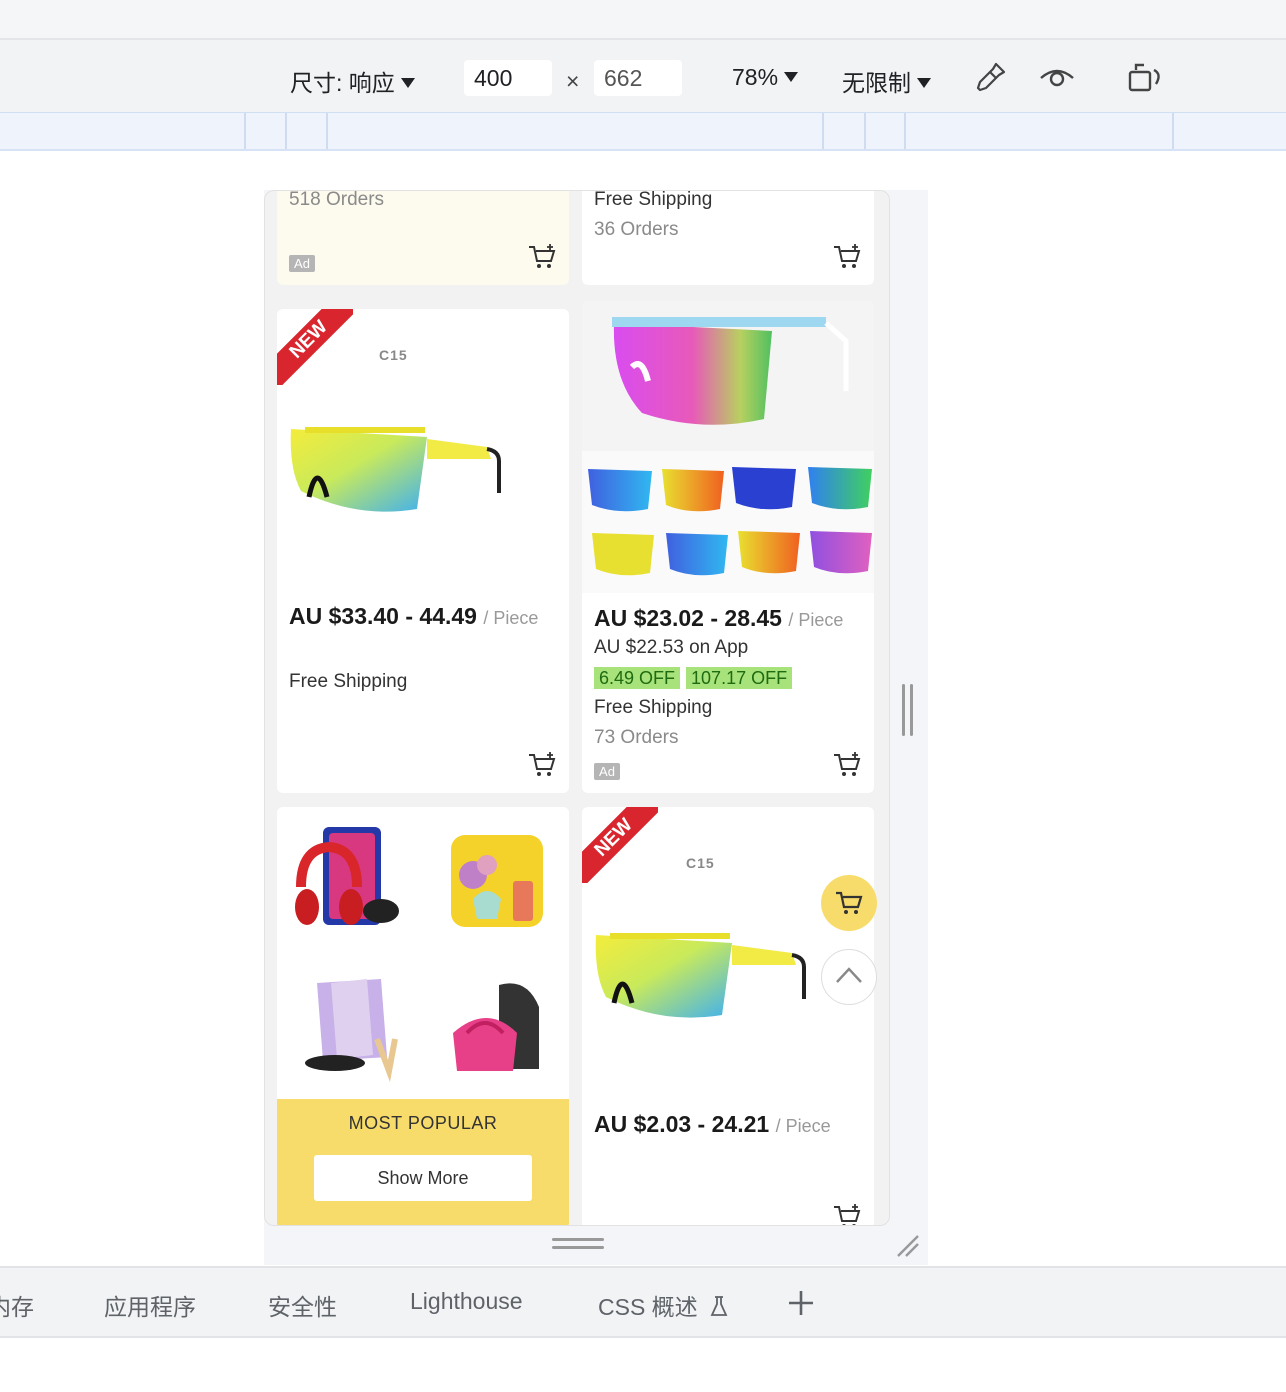  What do you see at coordinates (637, 678) in the screenshot?
I see `discount-tag: 6.49 OFF` at bounding box center [637, 678].